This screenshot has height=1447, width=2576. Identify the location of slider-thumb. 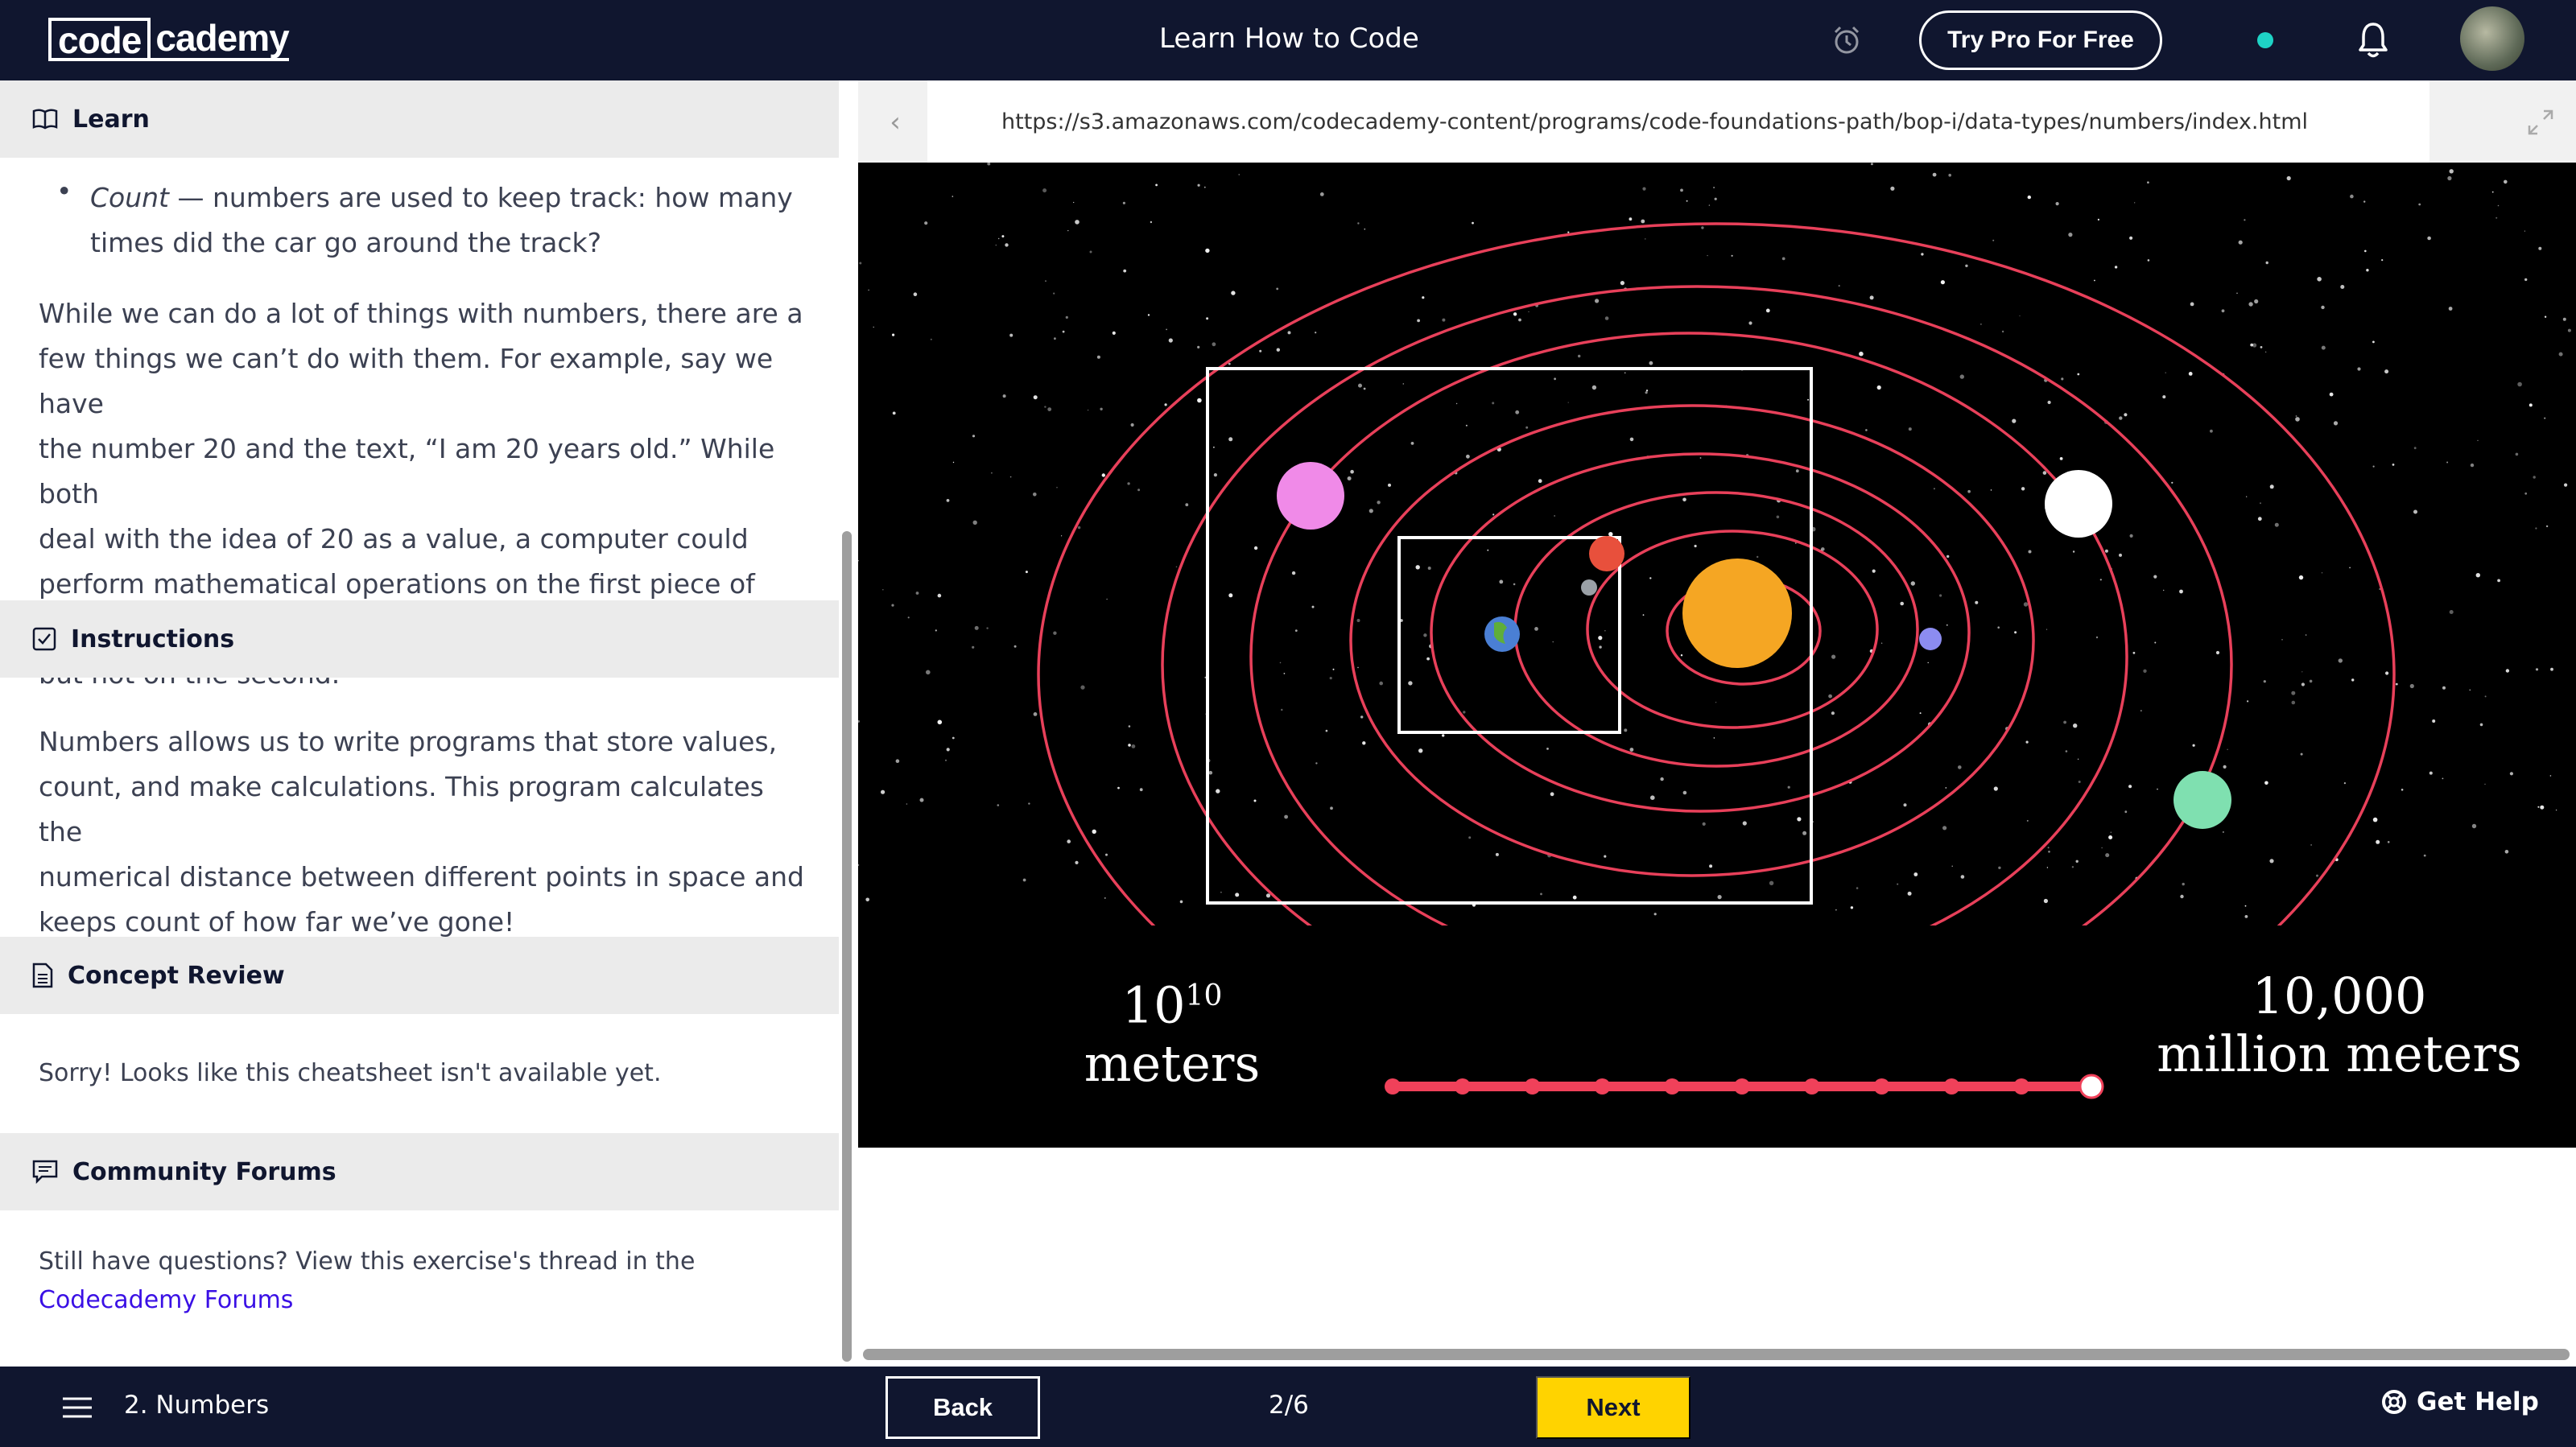
(2091, 1086).